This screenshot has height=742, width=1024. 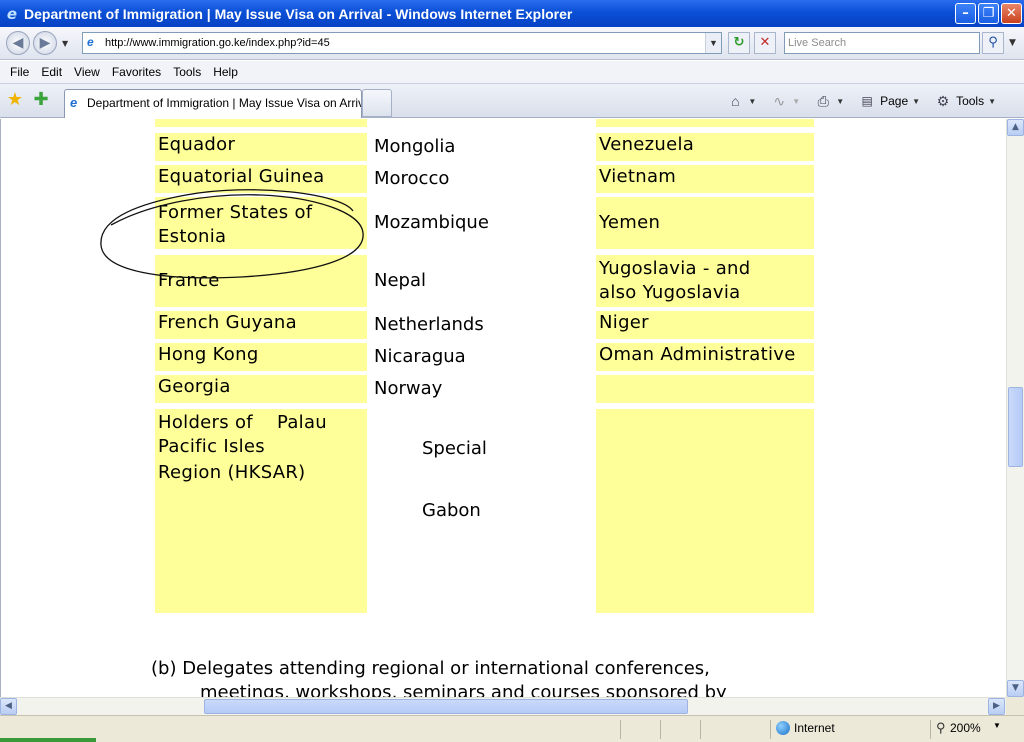 I want to click on vertical-scroll-thumb, so click(x=1015, y=427).